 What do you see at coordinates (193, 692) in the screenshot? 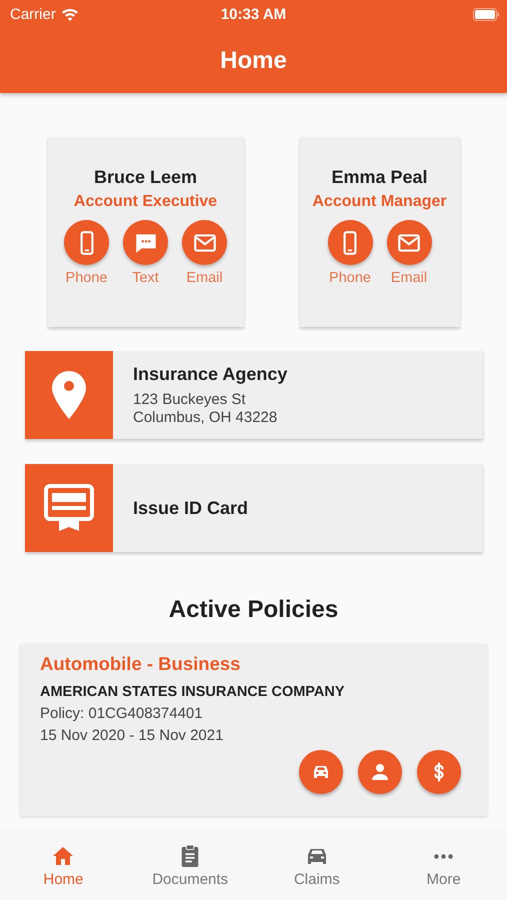
I see `insurer-name: AMERICAN STATES INSURANCE COMPANY` at bounding box center [193, 692].